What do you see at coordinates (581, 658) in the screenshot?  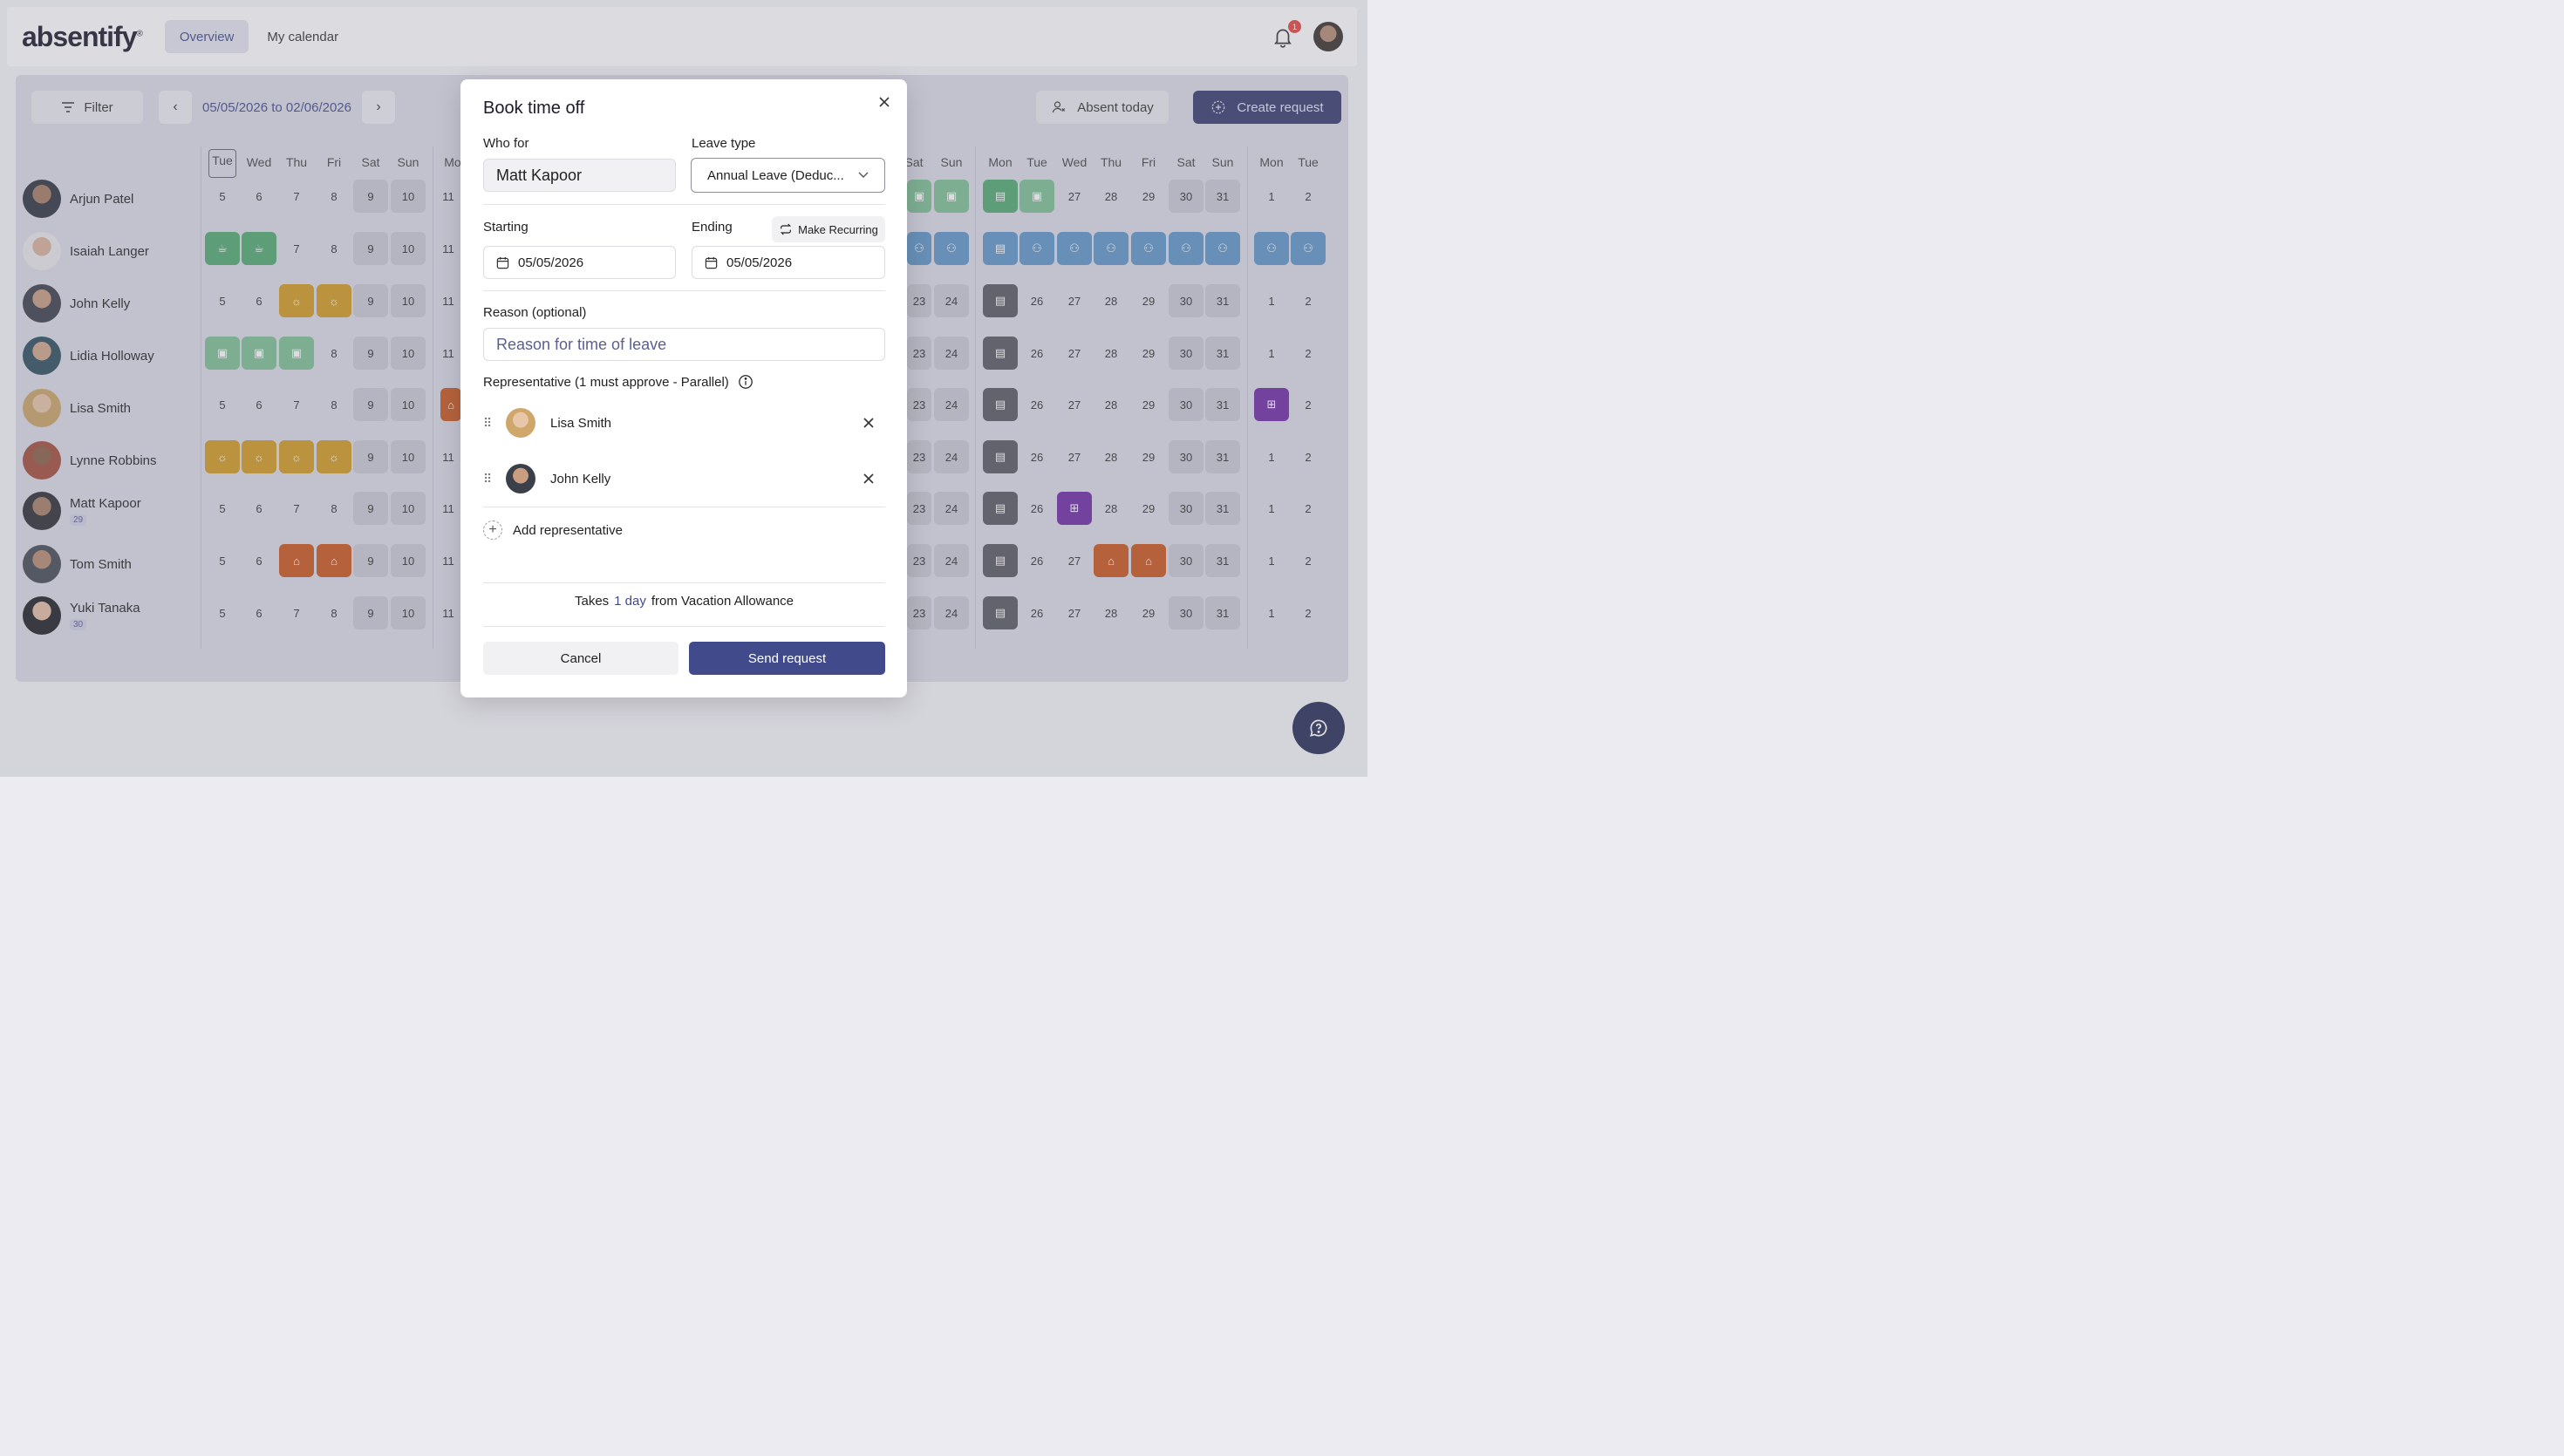 I see `cancel-button: Cancel` at bounding box center [581, 658].